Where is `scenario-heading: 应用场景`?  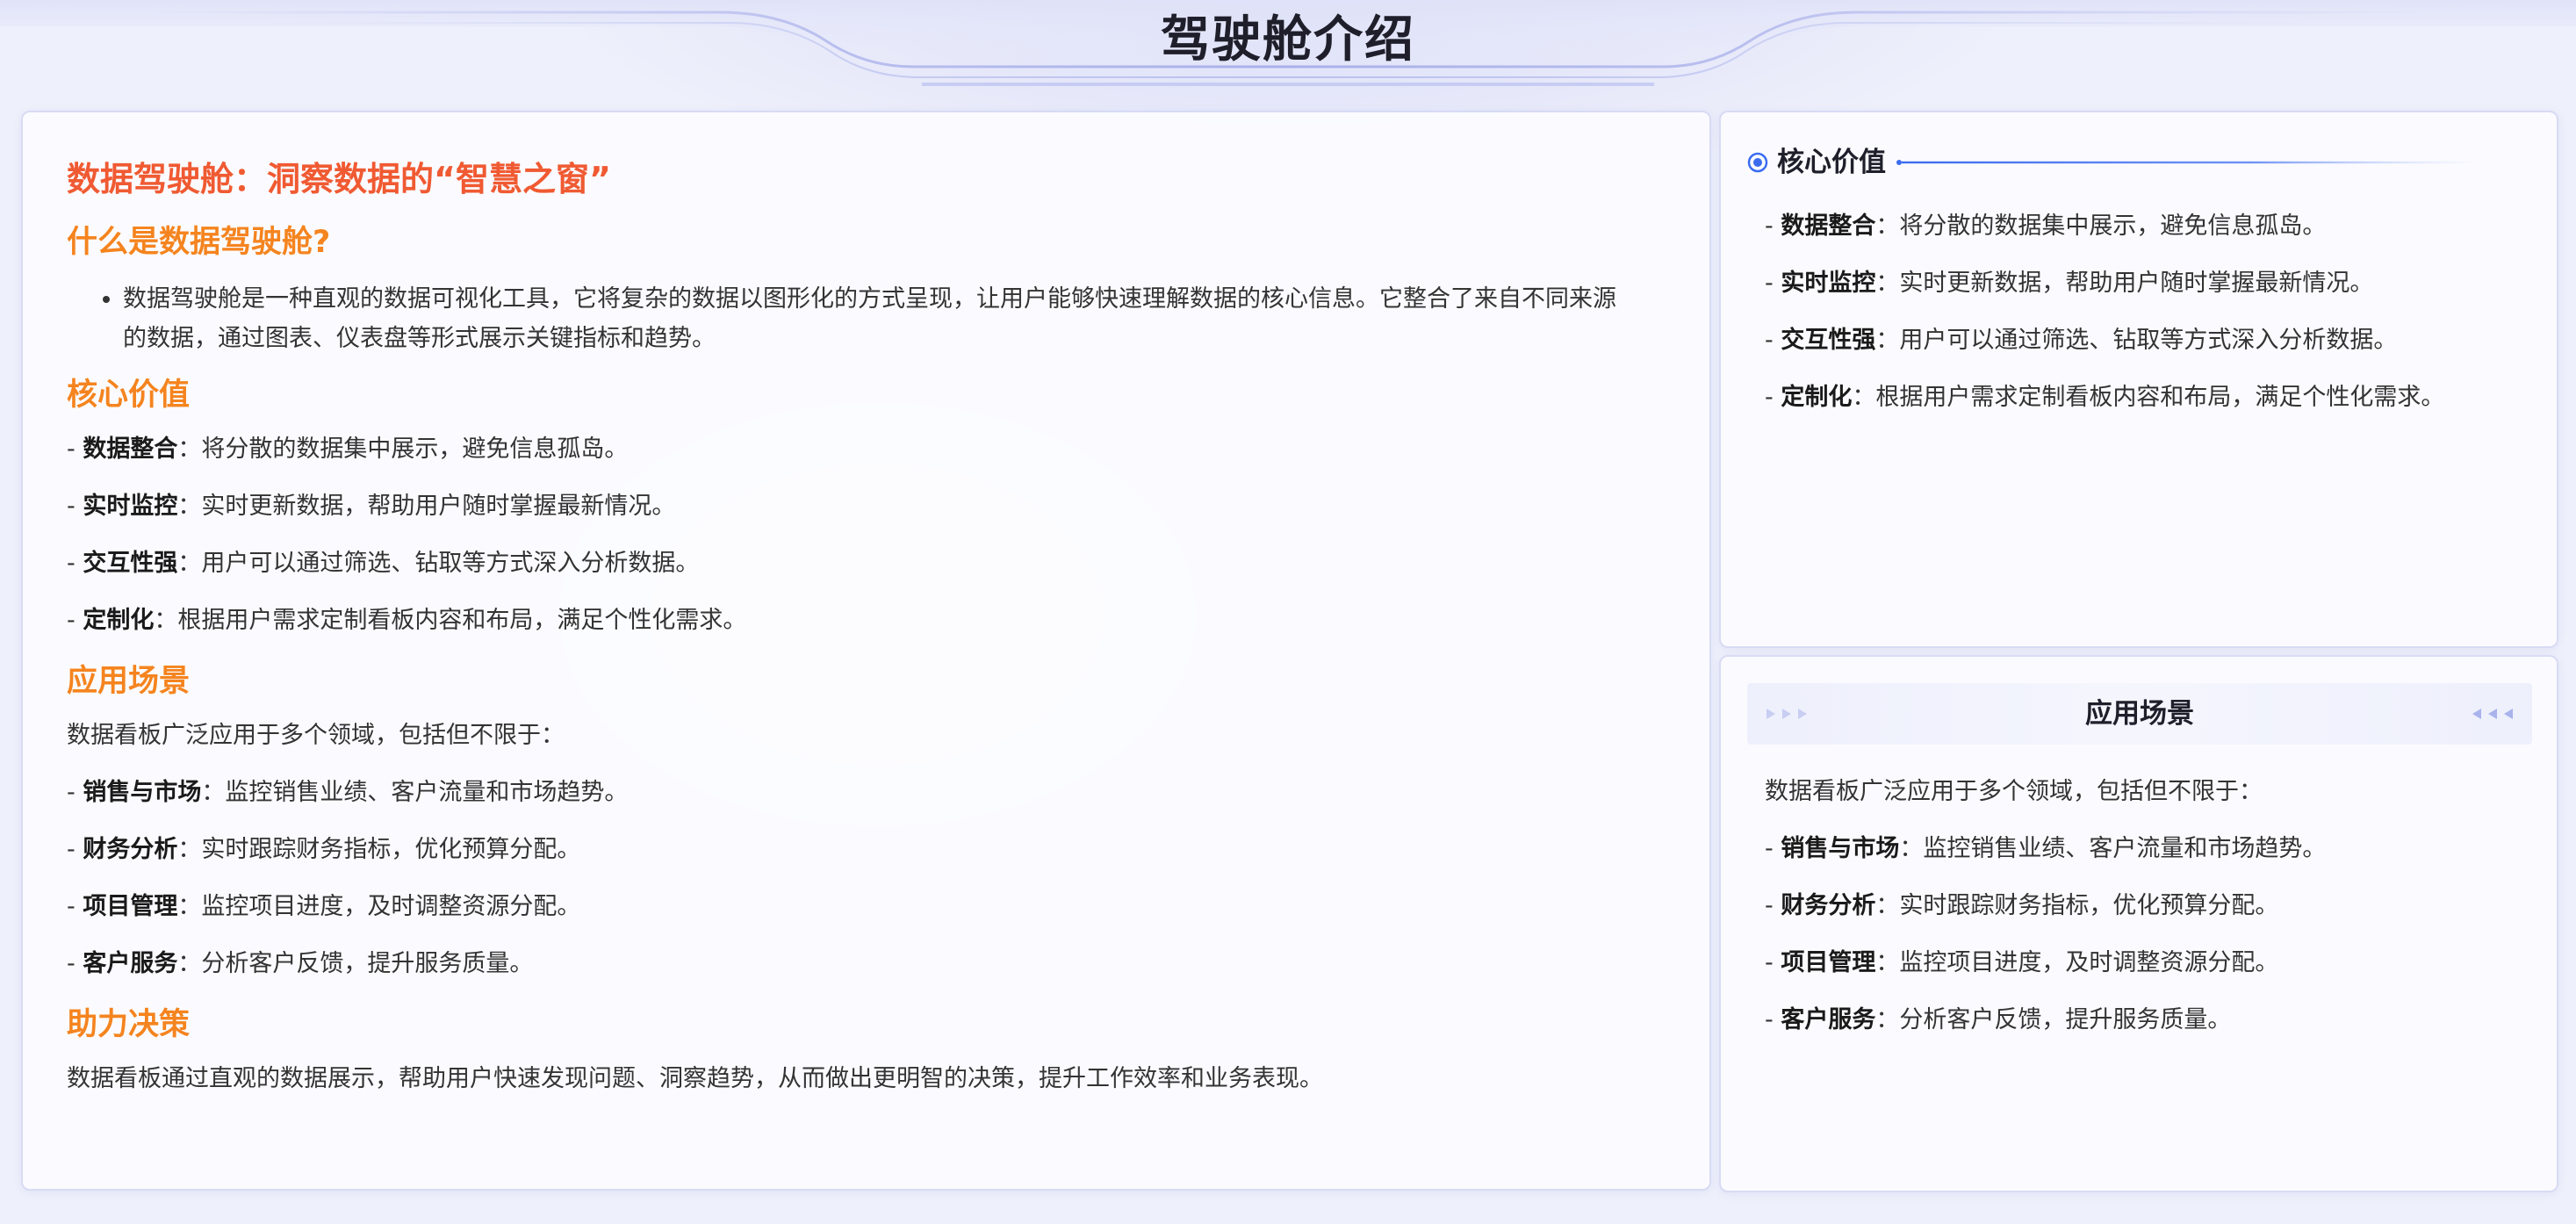
scenario-heading: 应用场景 is located at coordinates (129, 681).